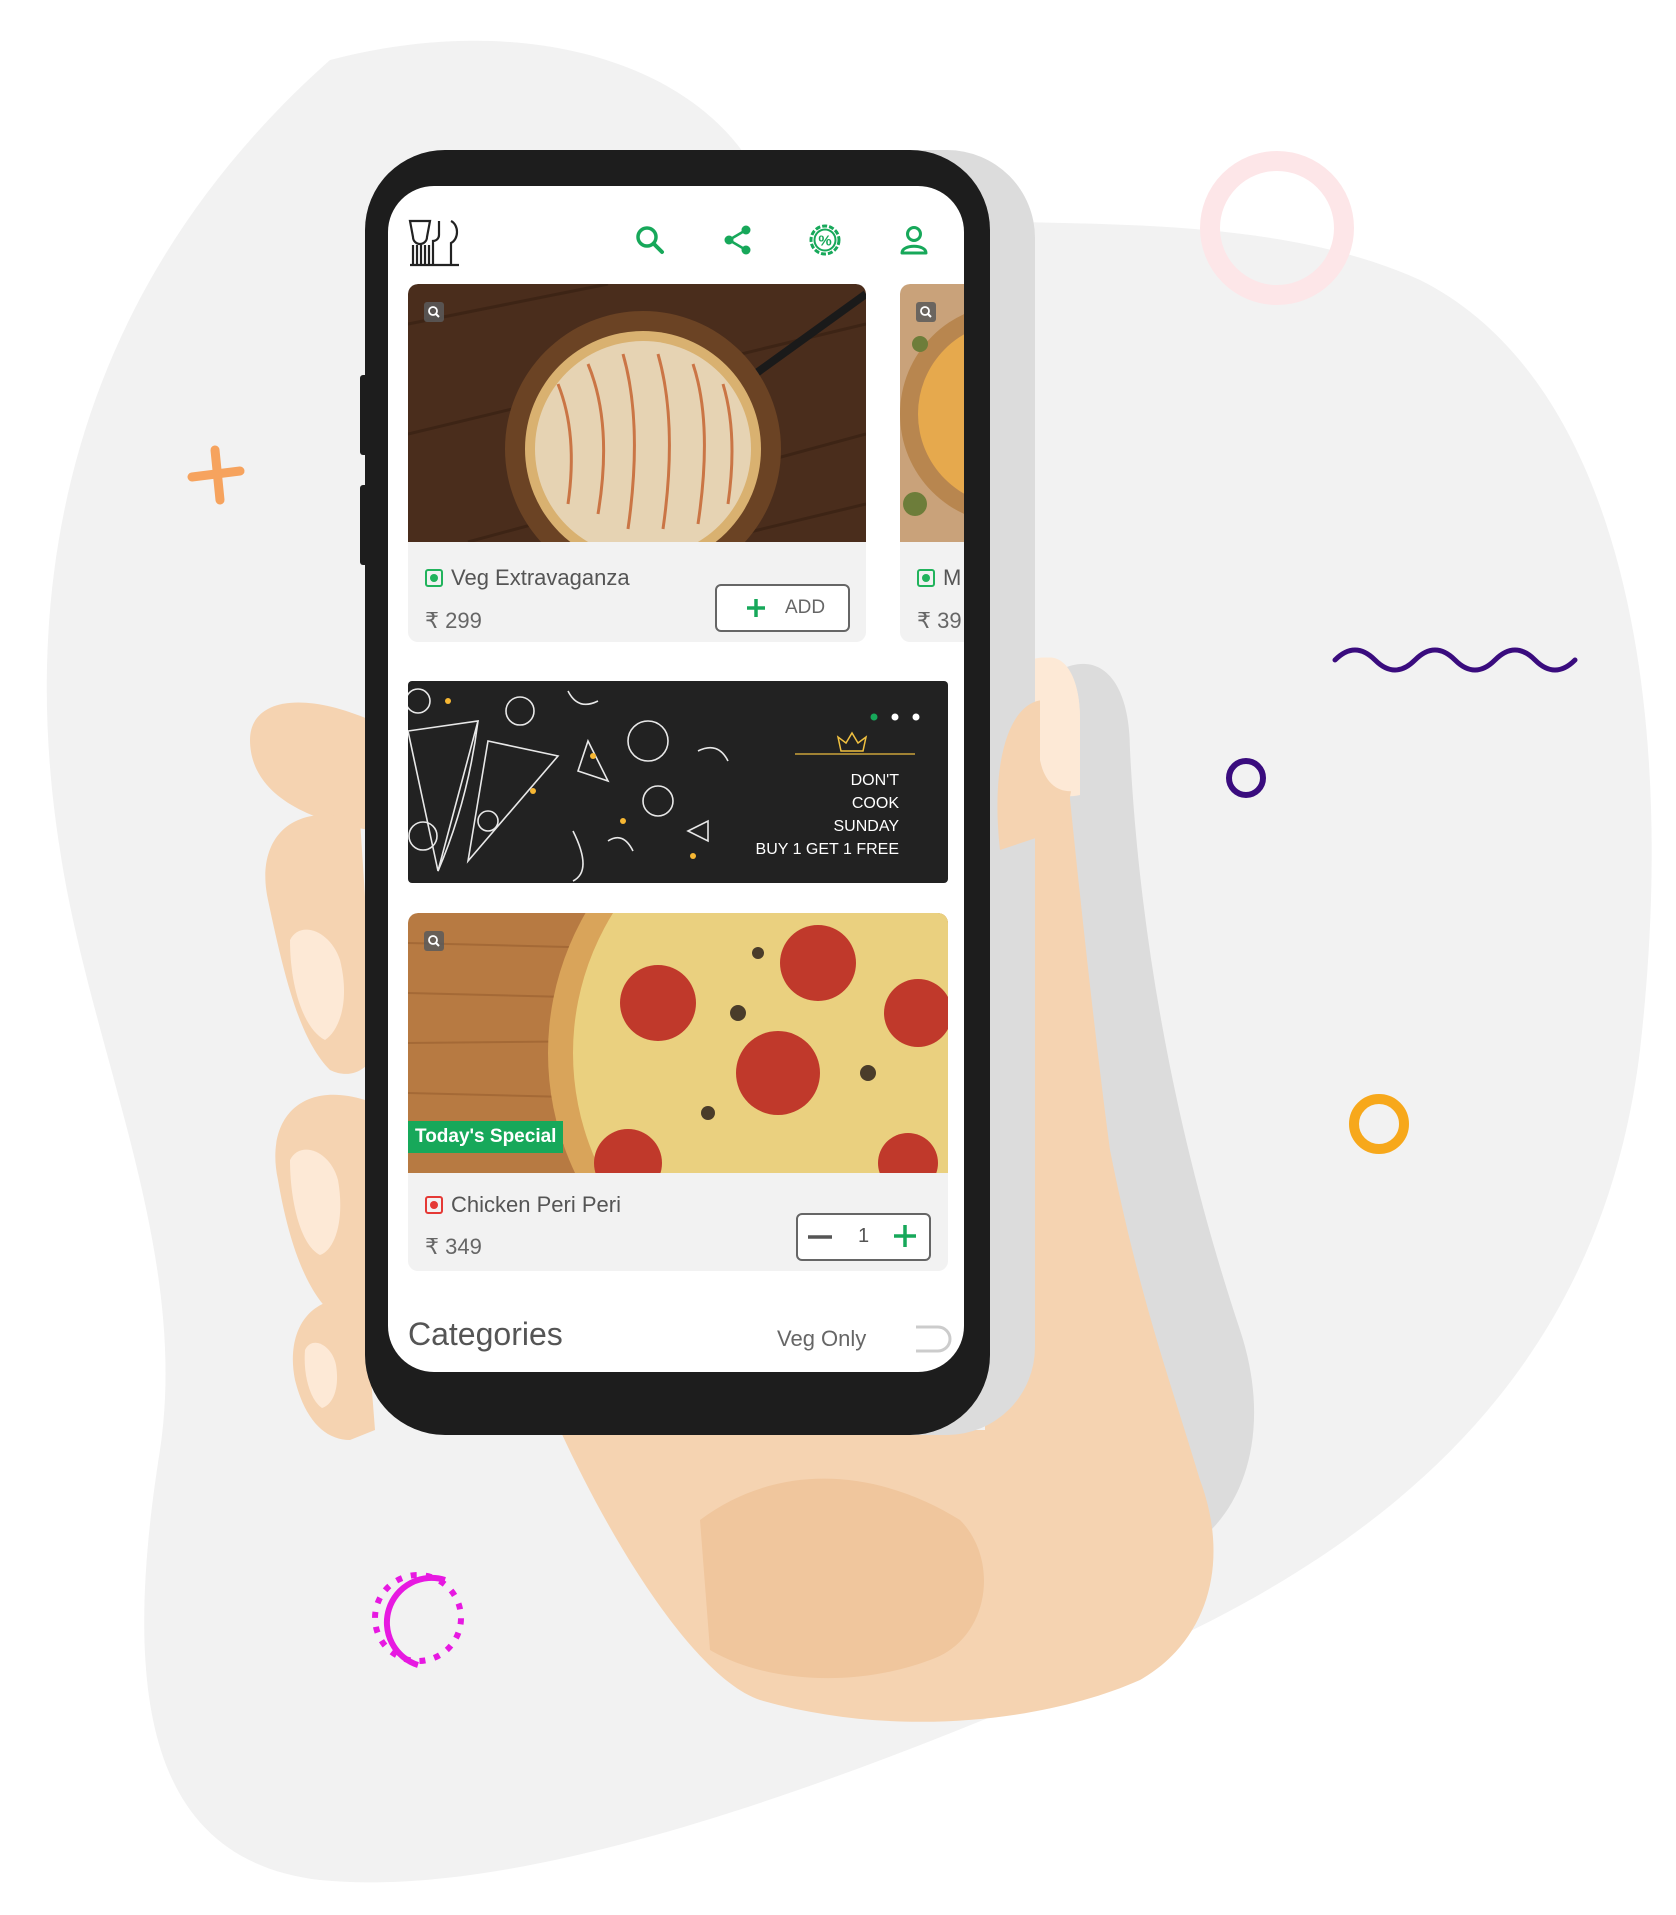 Image resolution: width=1676 pixels, height=1915 pixels. I want to click on share-icon, so click(738, 240).